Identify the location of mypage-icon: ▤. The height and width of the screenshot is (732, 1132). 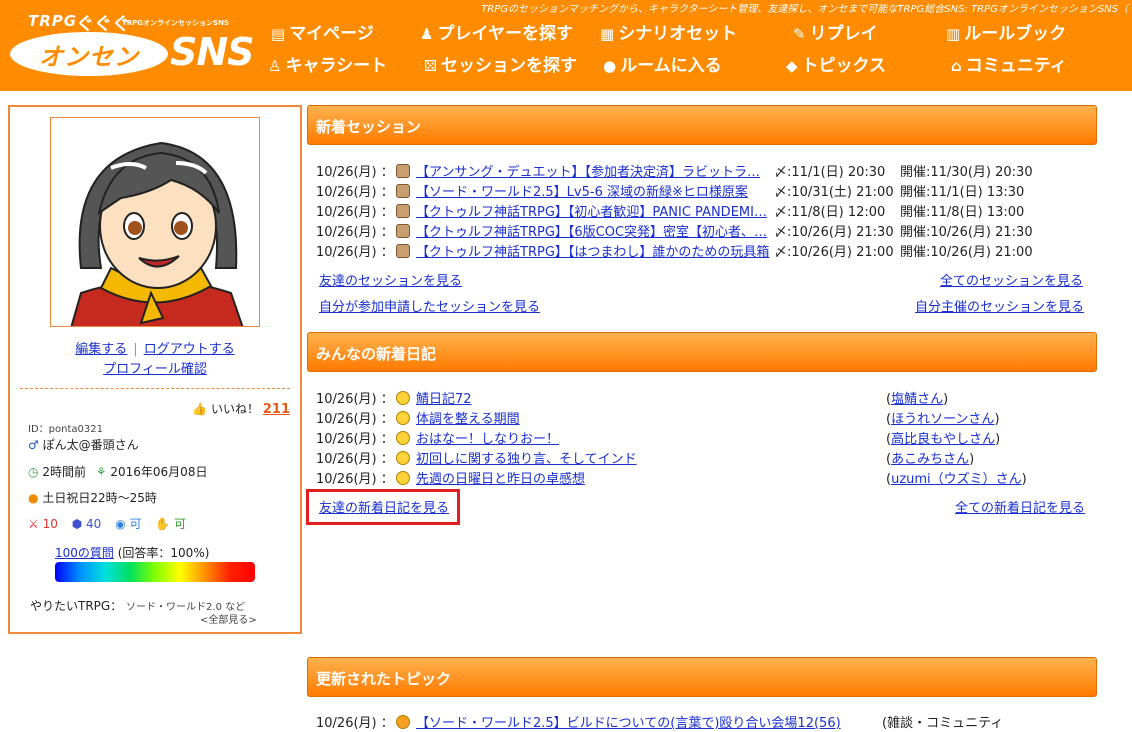
(278, 34).